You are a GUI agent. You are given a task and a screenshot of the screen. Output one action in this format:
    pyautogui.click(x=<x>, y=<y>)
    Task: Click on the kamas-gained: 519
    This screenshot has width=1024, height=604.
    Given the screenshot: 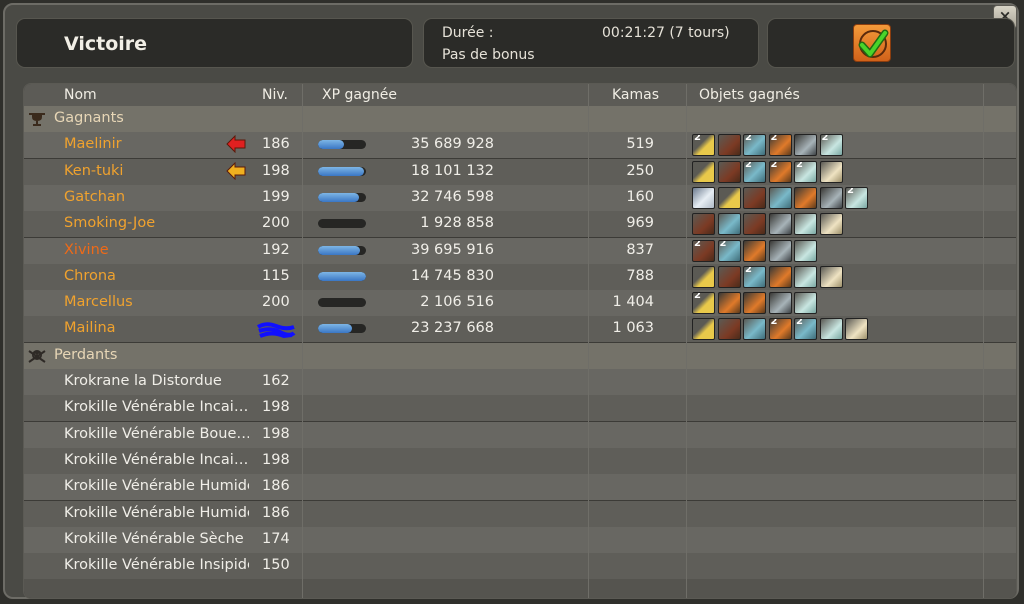 What is the action you would take?
    pyautogui.click(x=640, y=144)
    